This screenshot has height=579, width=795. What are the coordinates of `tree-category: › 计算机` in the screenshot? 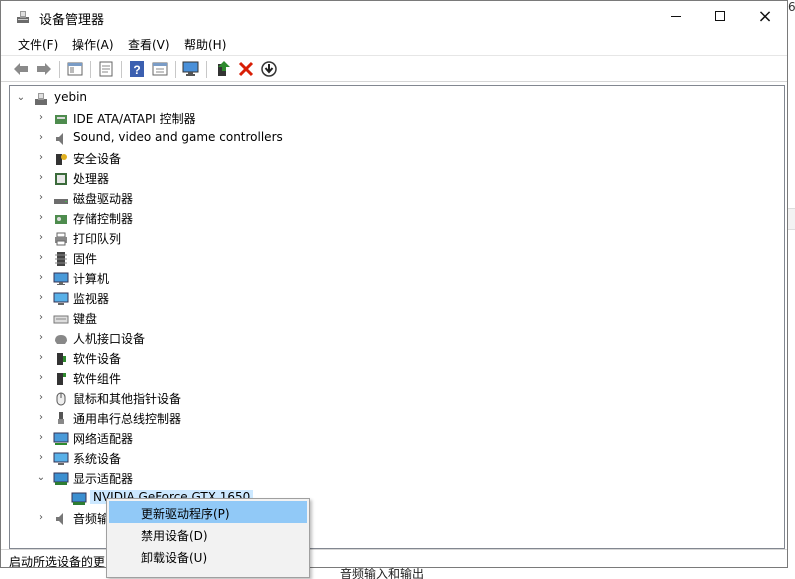 It's located at (397, 278).